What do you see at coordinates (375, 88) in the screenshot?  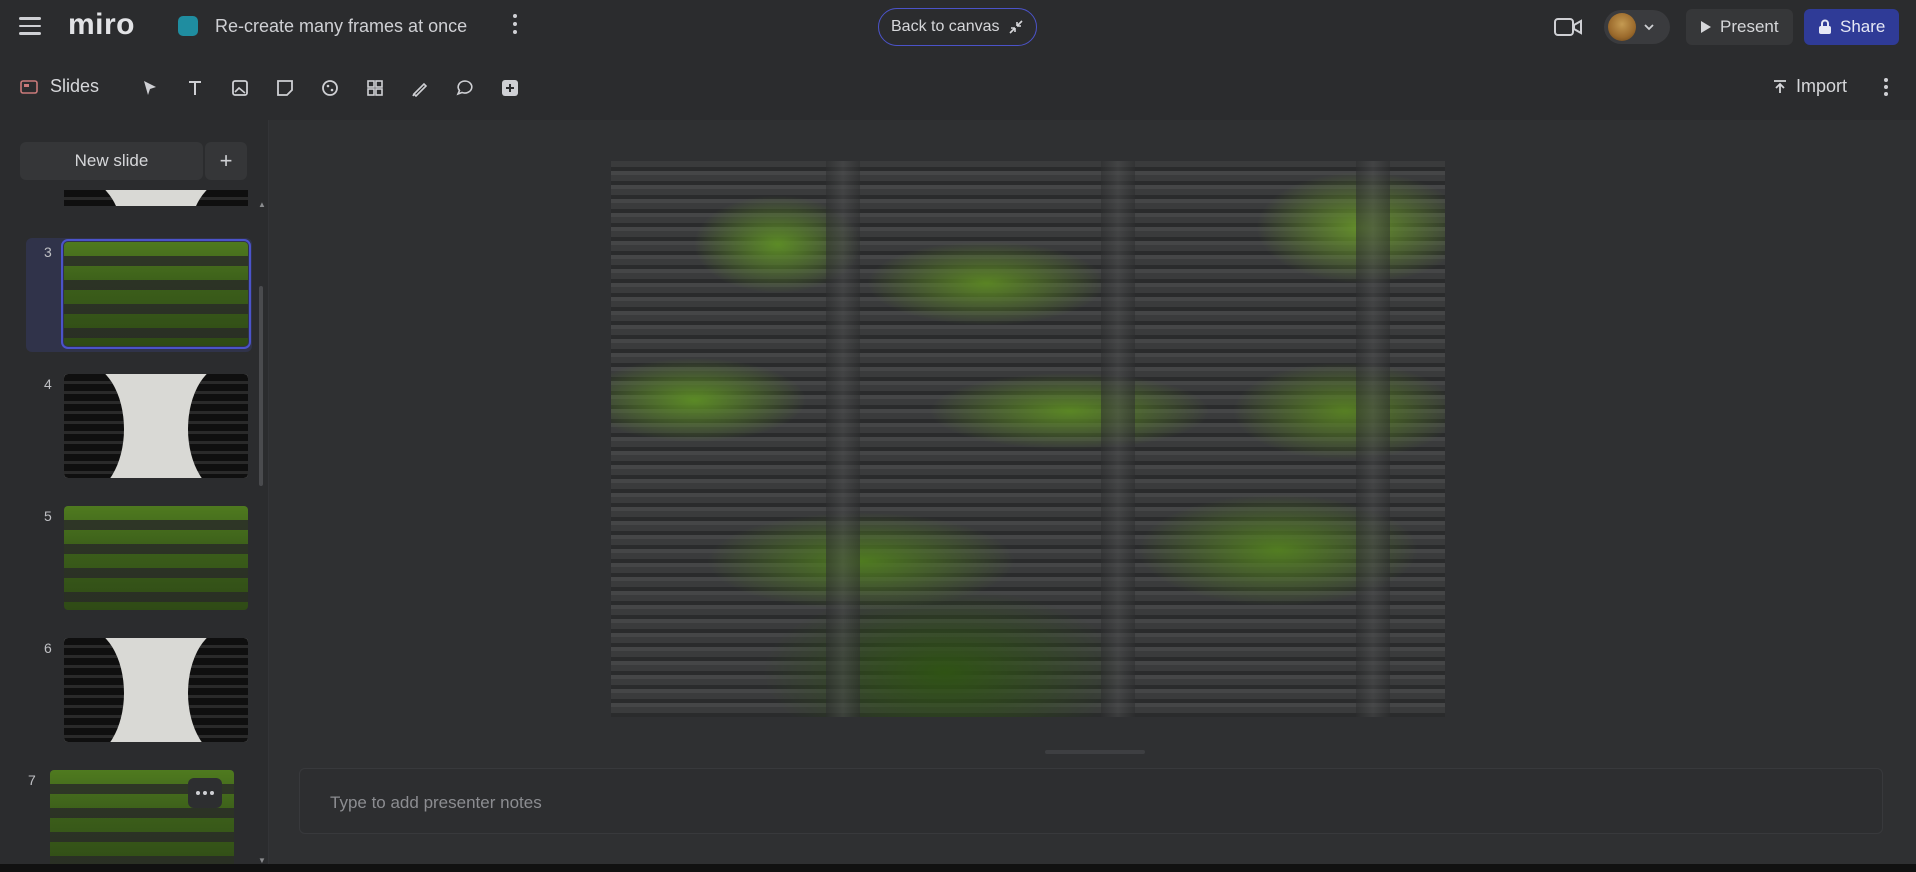 I see `templates-icon` at bounding box center [375, 88].